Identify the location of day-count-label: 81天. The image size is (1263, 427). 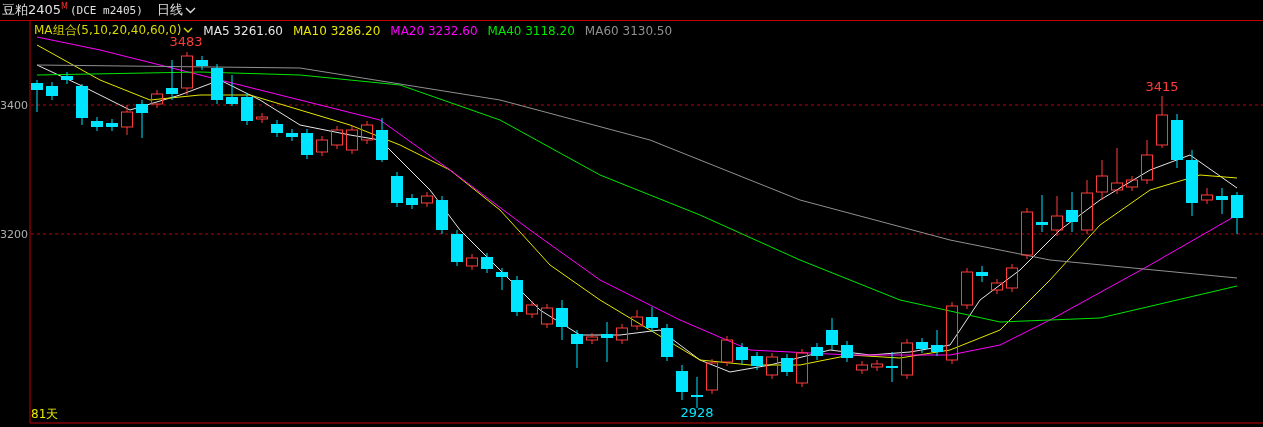
(45, 414).